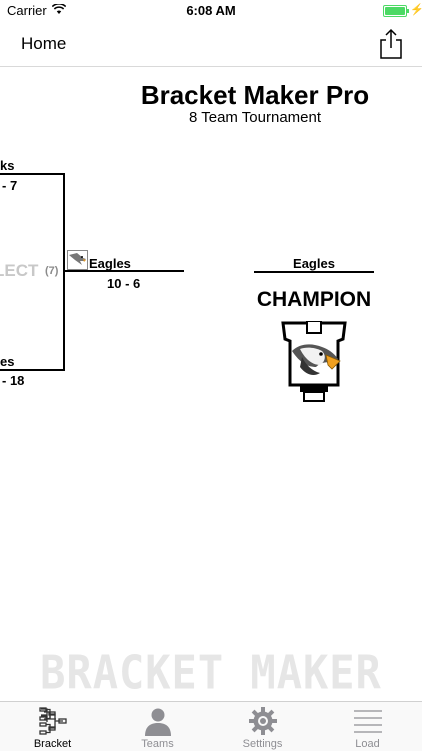 Image resolution: width=422 pixels, height=751 pixels. I want to click on tab-bracket: Bracket, so click(52, 726).